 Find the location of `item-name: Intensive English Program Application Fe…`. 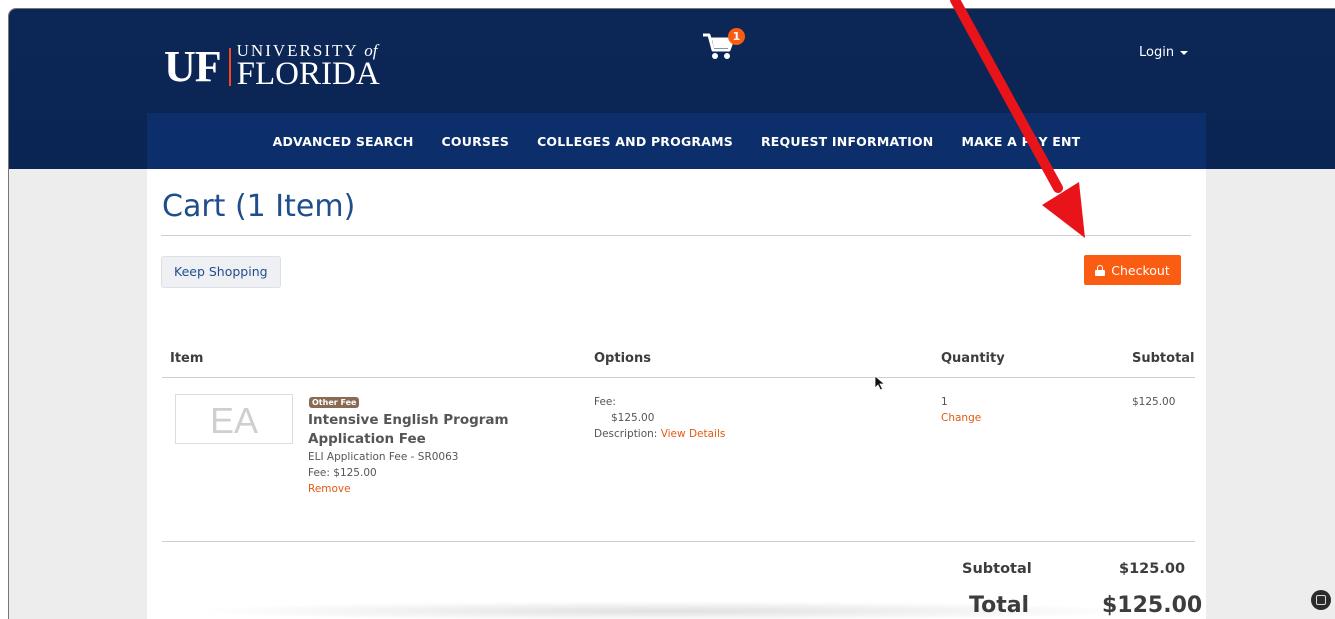

item-name: Intensive English Program Application Fe… is located at coordinates (438, 430).